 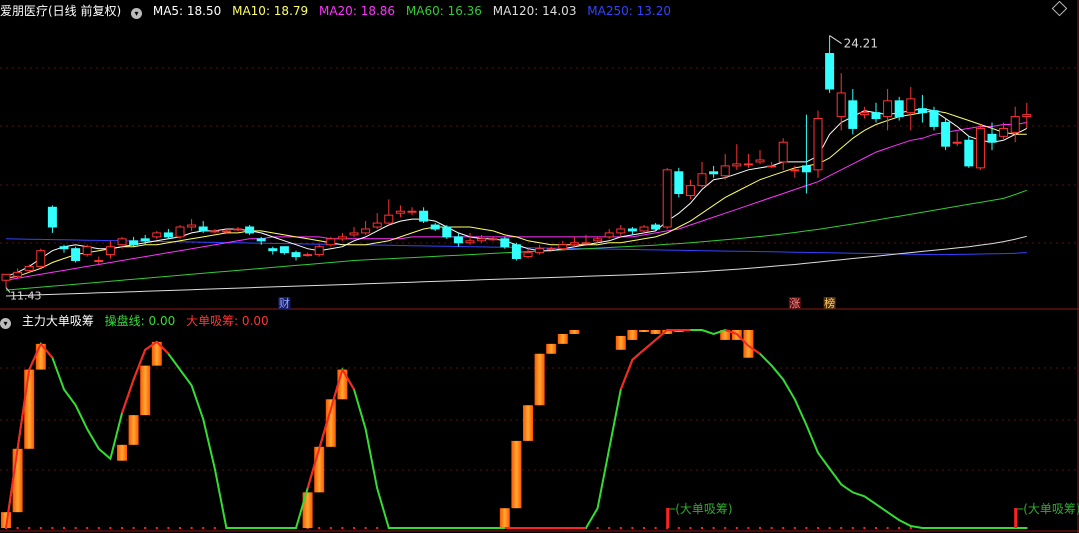 I want to click on absorption-line-segment, so click(x=128, y=396).